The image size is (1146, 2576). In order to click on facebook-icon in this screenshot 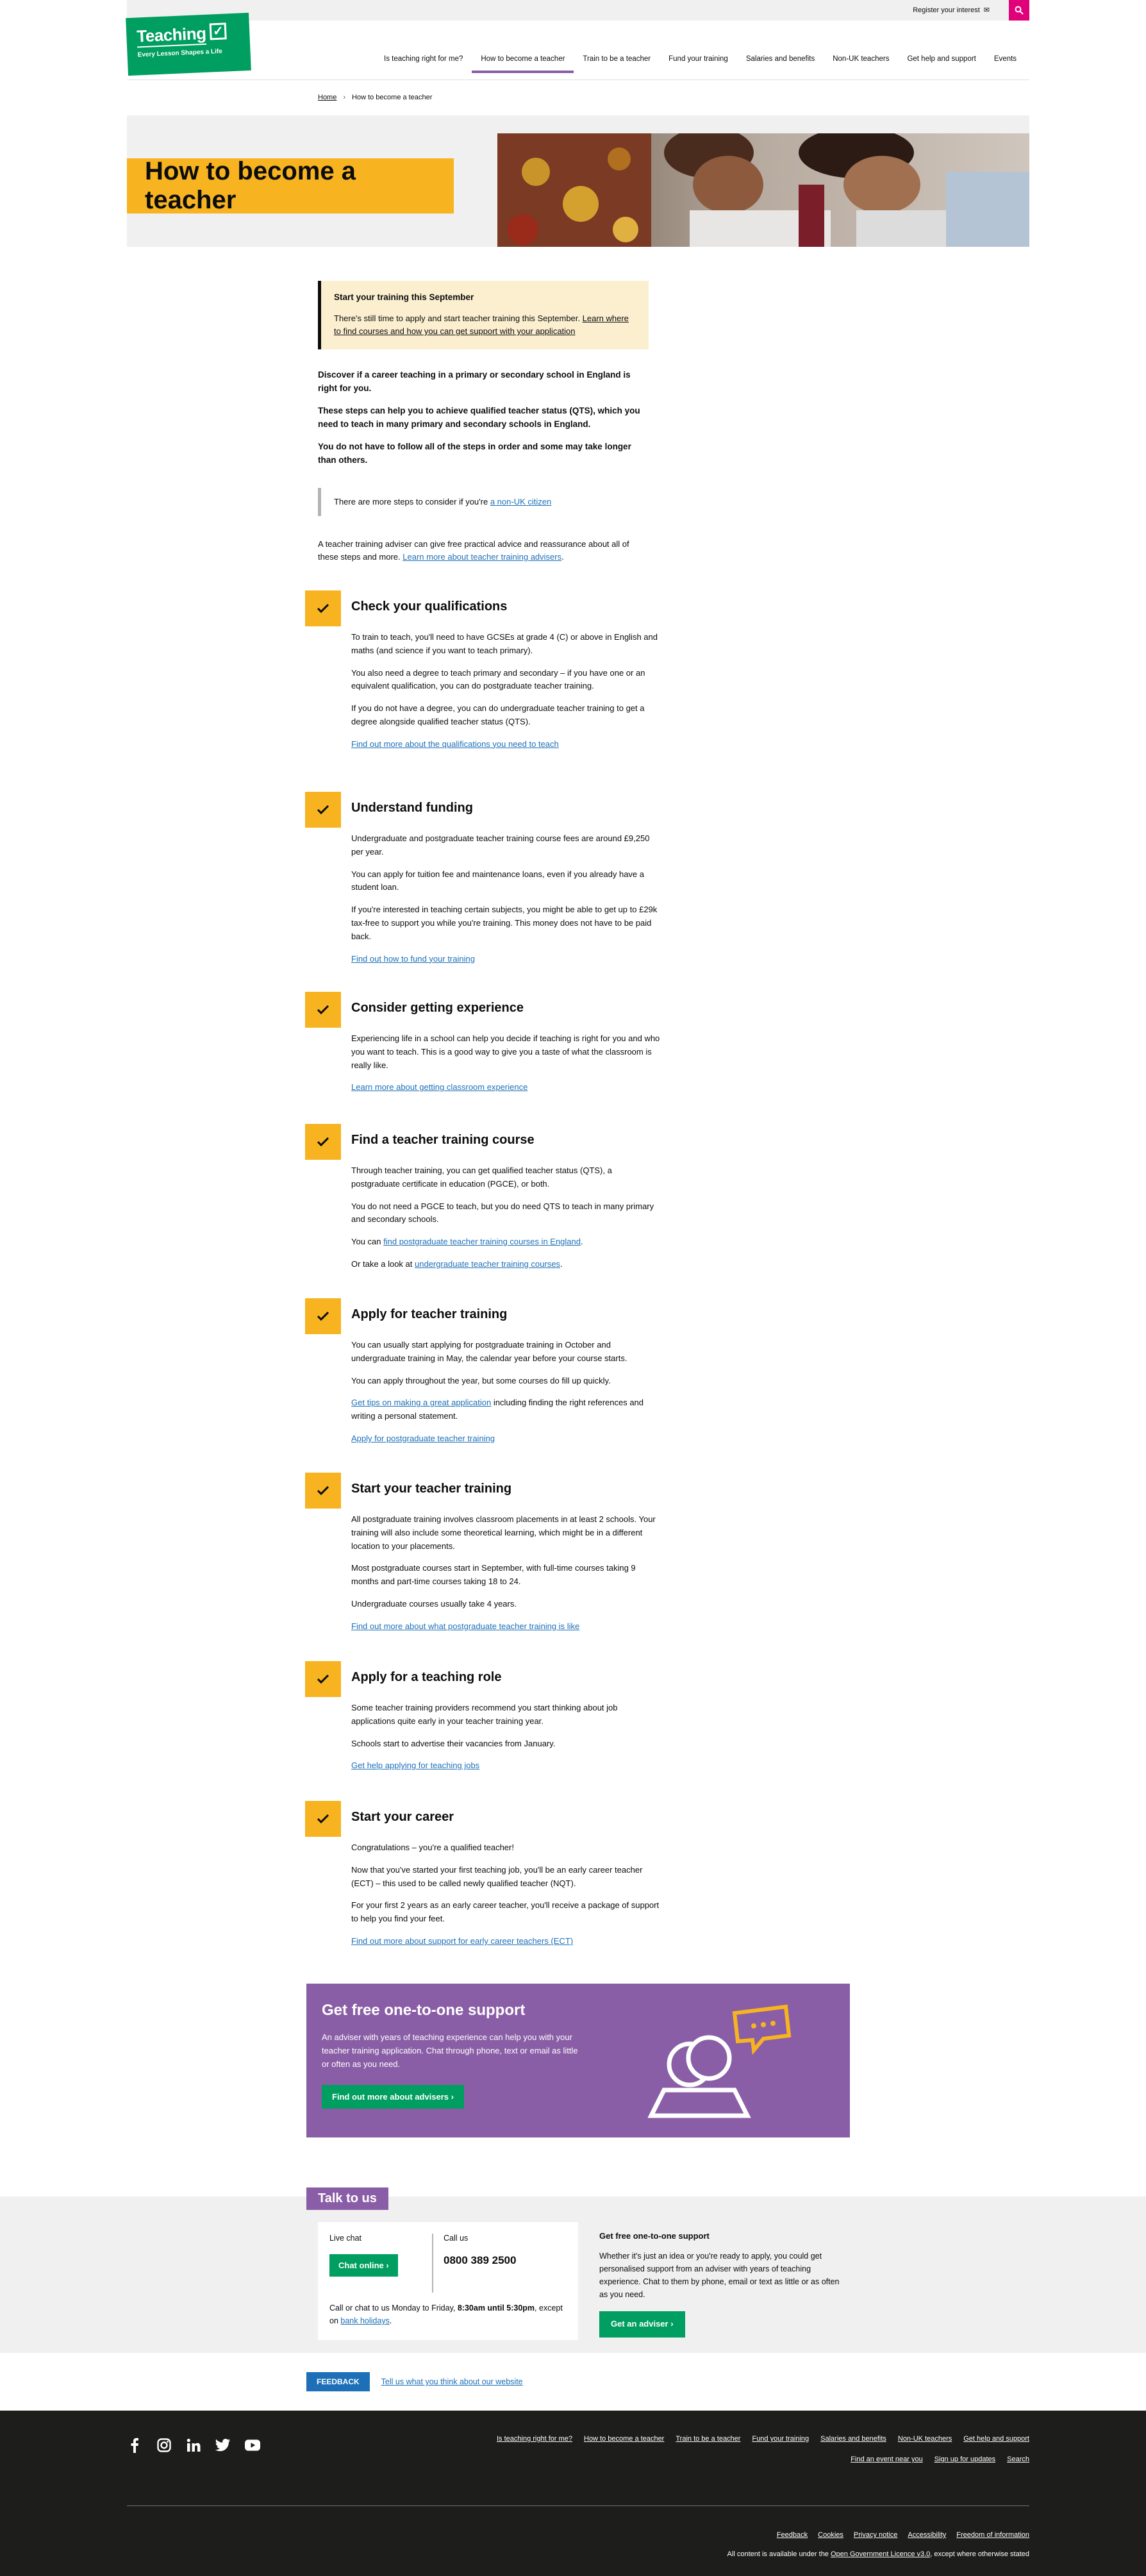, I will do `click(134, 2445)`.